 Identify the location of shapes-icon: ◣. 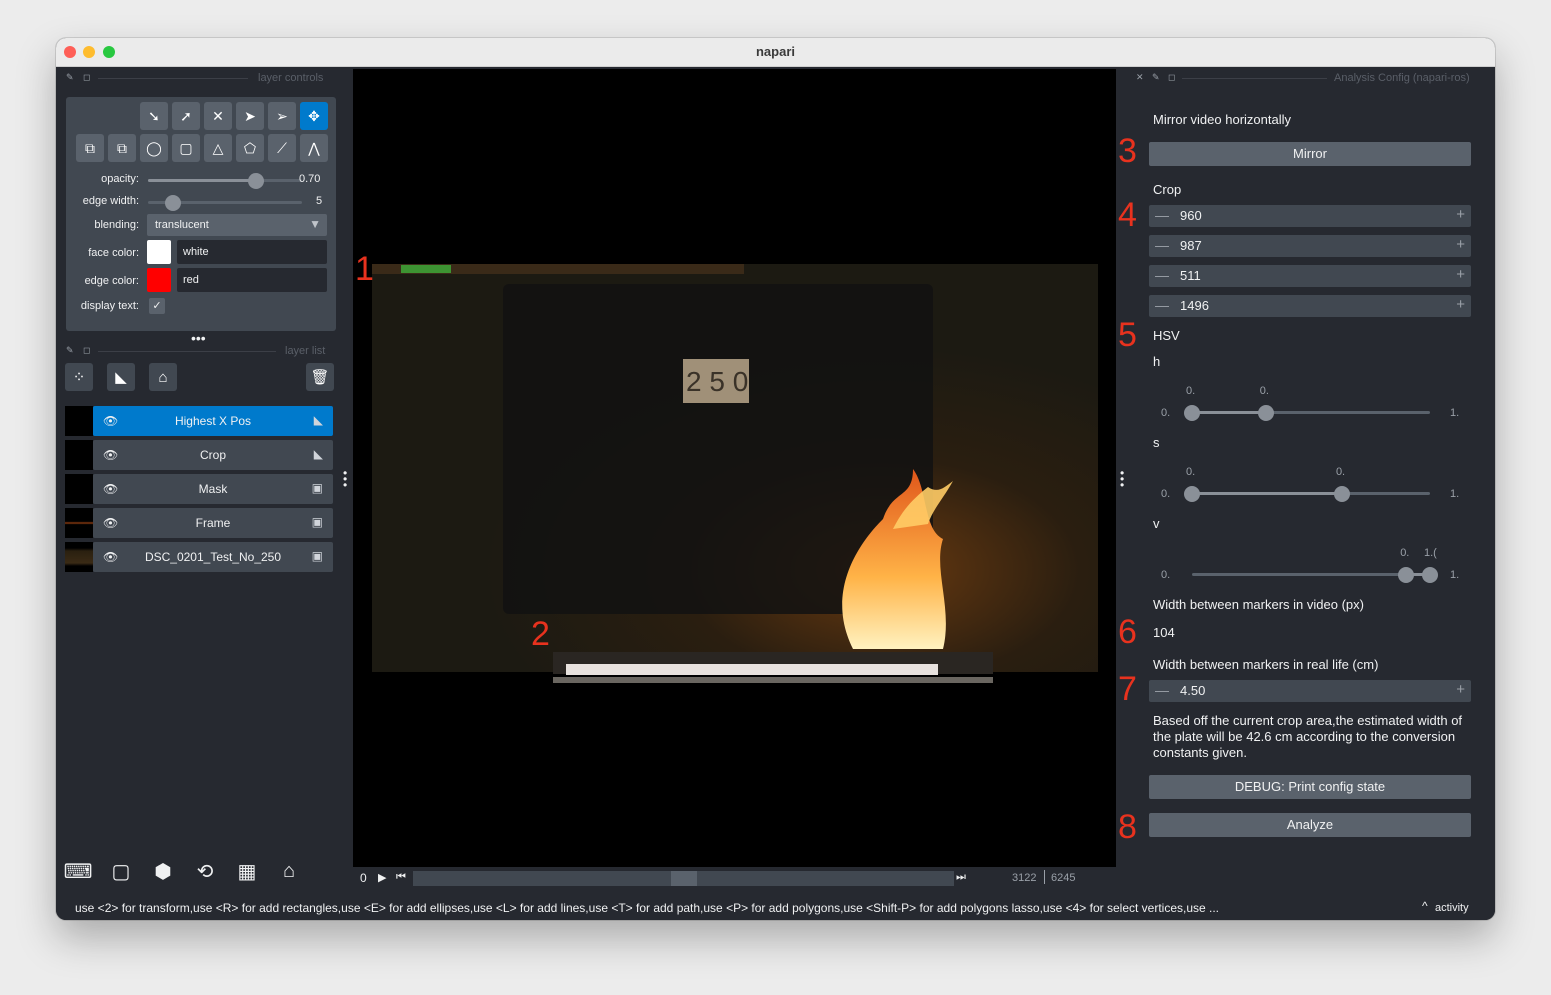
(121, 377).